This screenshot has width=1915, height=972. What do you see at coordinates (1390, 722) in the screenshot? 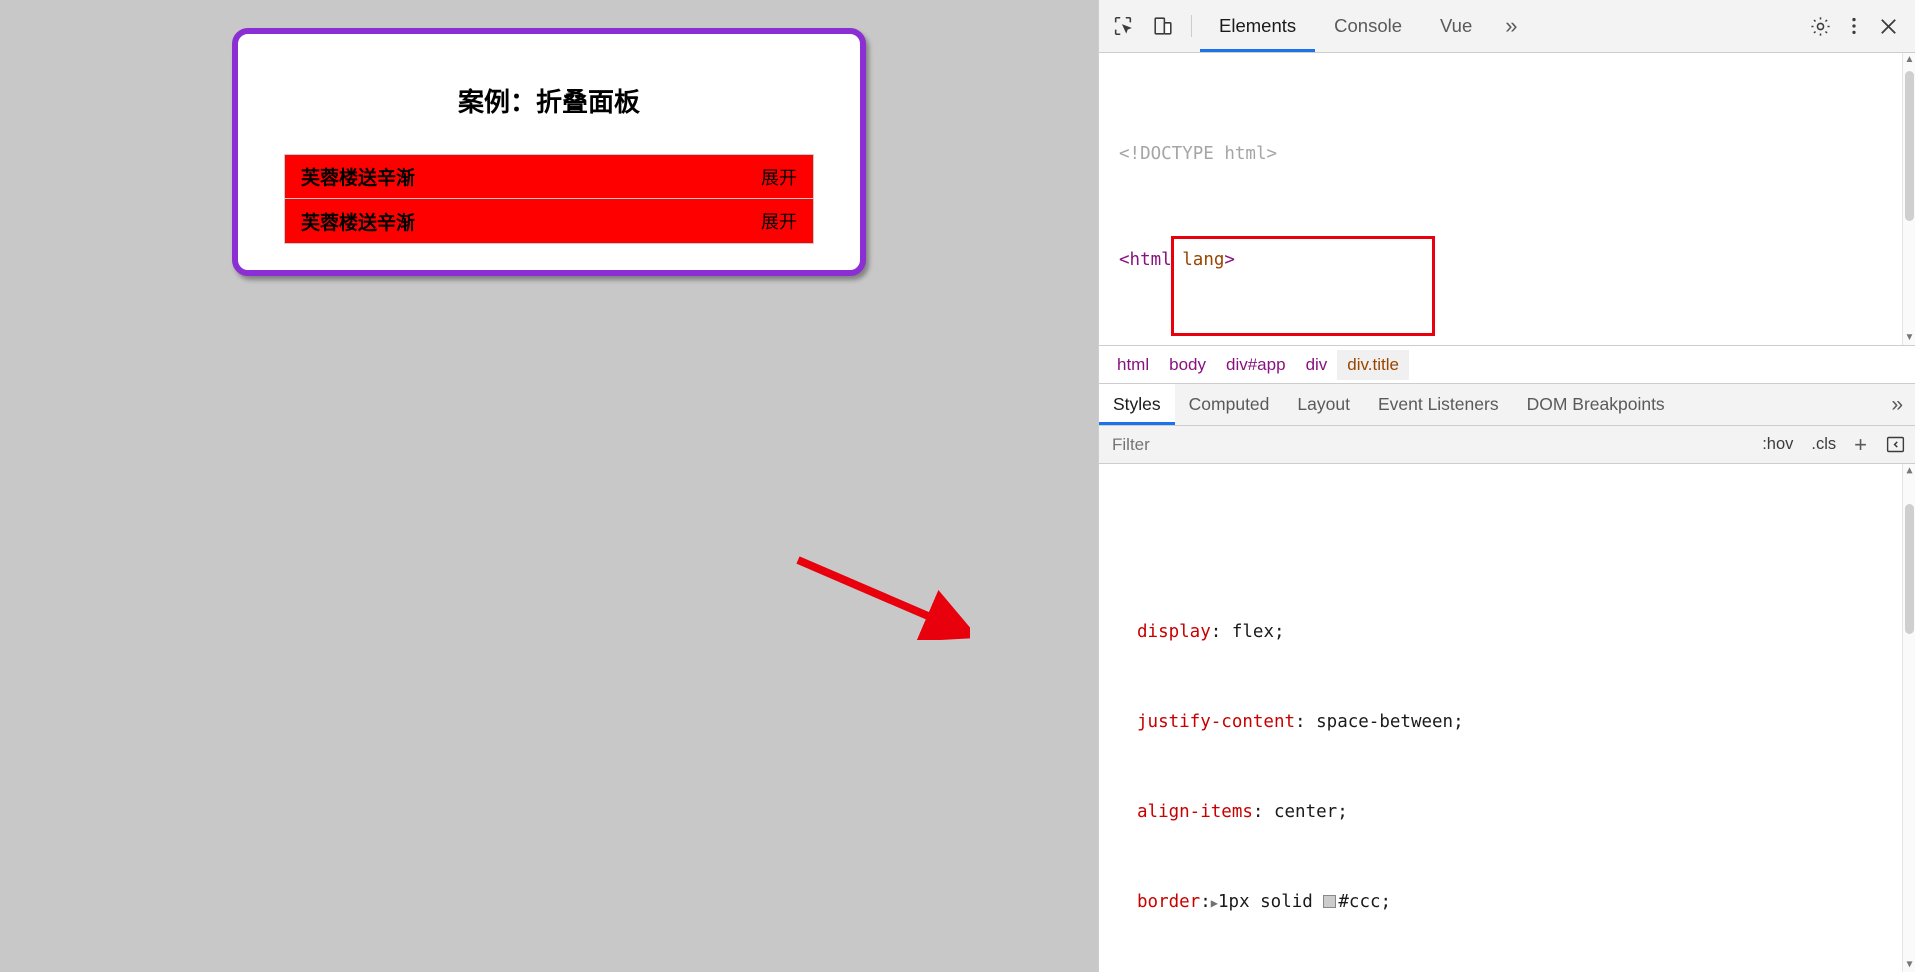
I see `prop-value: space-between;` at bounding box center [1390, 722].